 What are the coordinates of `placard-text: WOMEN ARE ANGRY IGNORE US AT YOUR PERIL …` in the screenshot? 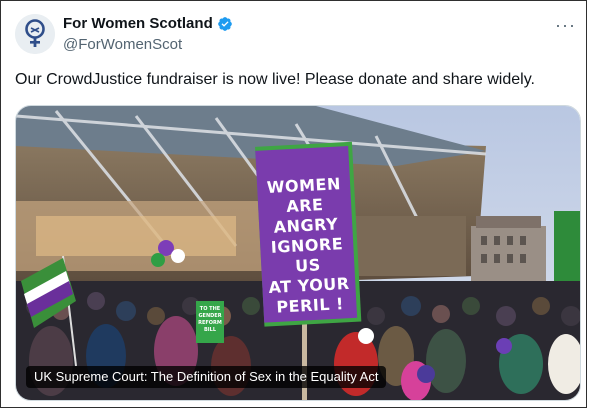 It's located at (306, 246).